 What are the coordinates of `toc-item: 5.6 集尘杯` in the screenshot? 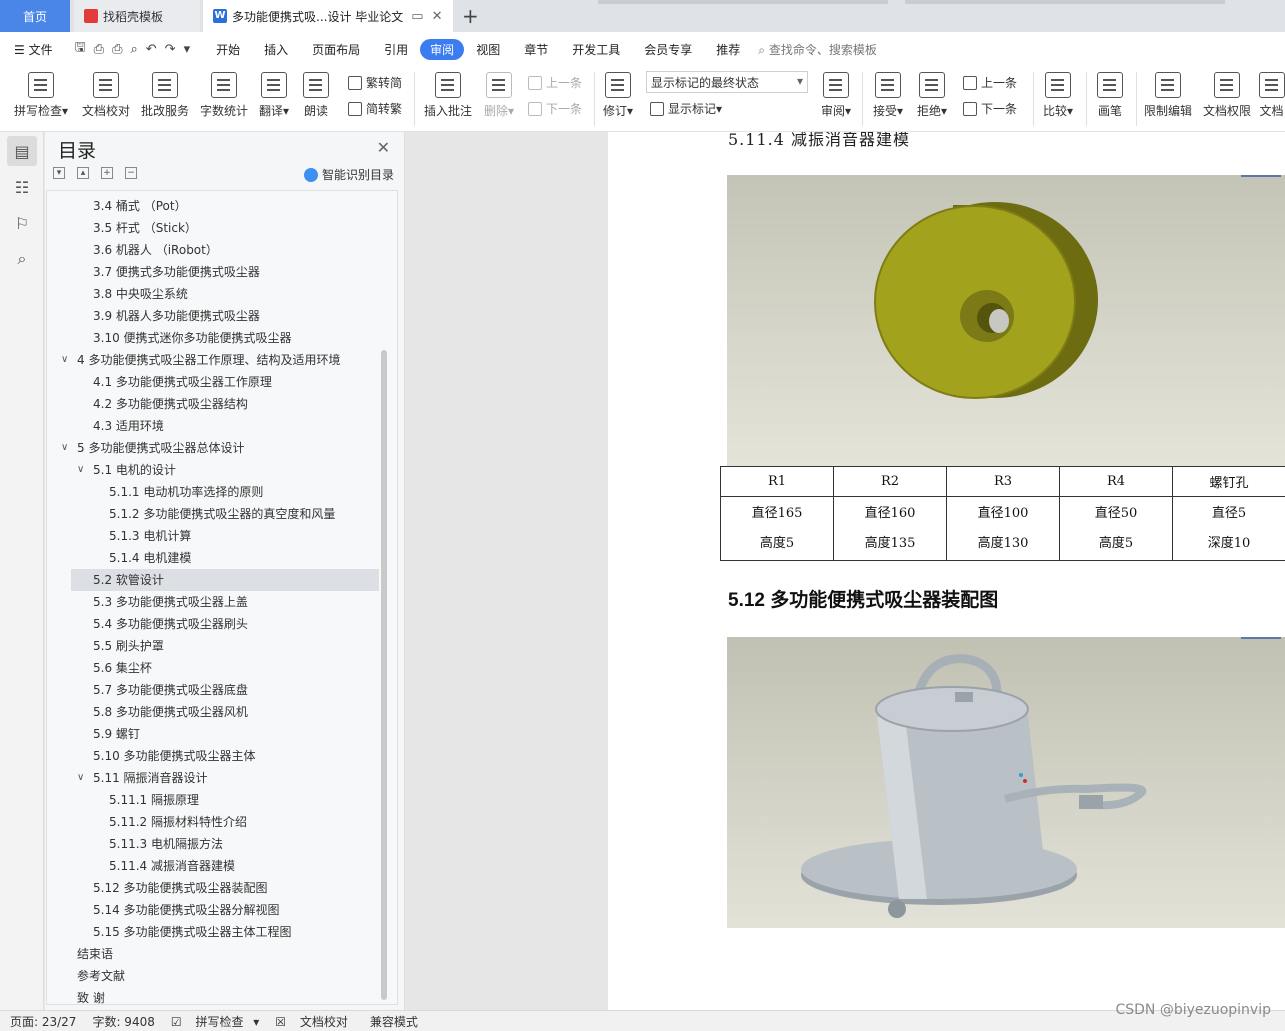 It's located at (225, 668).